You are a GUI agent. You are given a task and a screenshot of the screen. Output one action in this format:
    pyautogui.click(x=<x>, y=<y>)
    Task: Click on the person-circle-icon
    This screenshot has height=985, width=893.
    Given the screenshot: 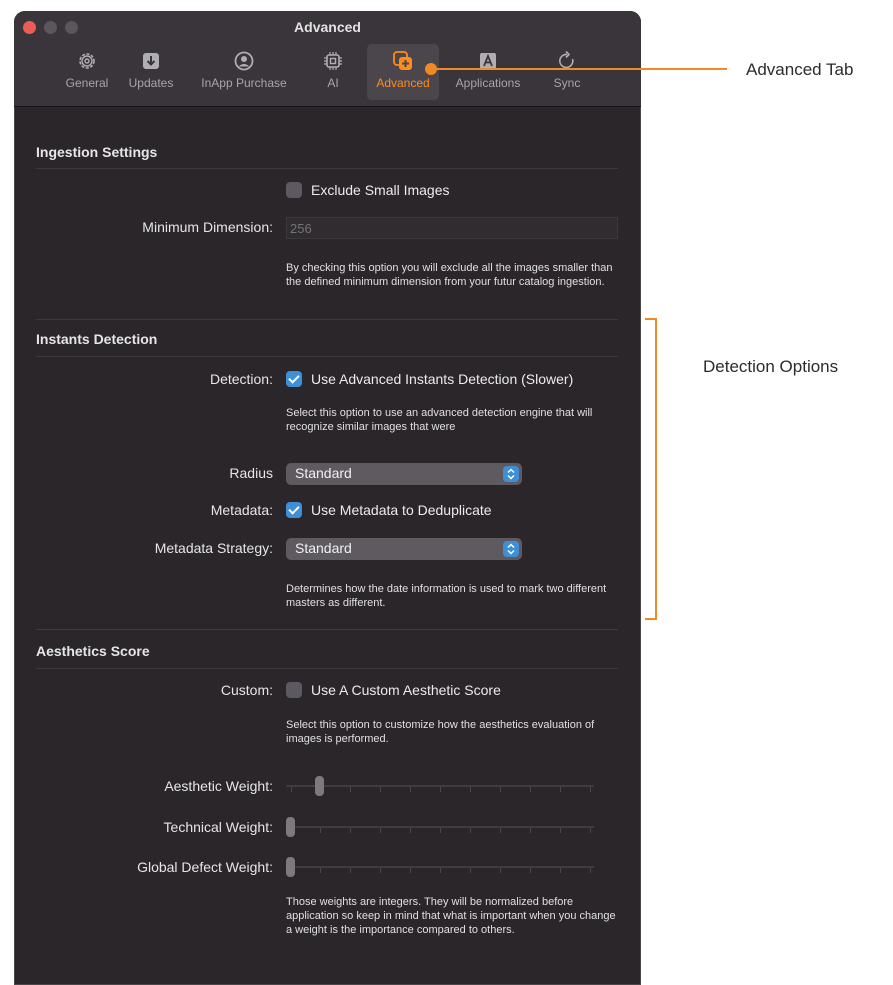 What is the action you would take?
    pyautogui.click(x=244, y=61)
    